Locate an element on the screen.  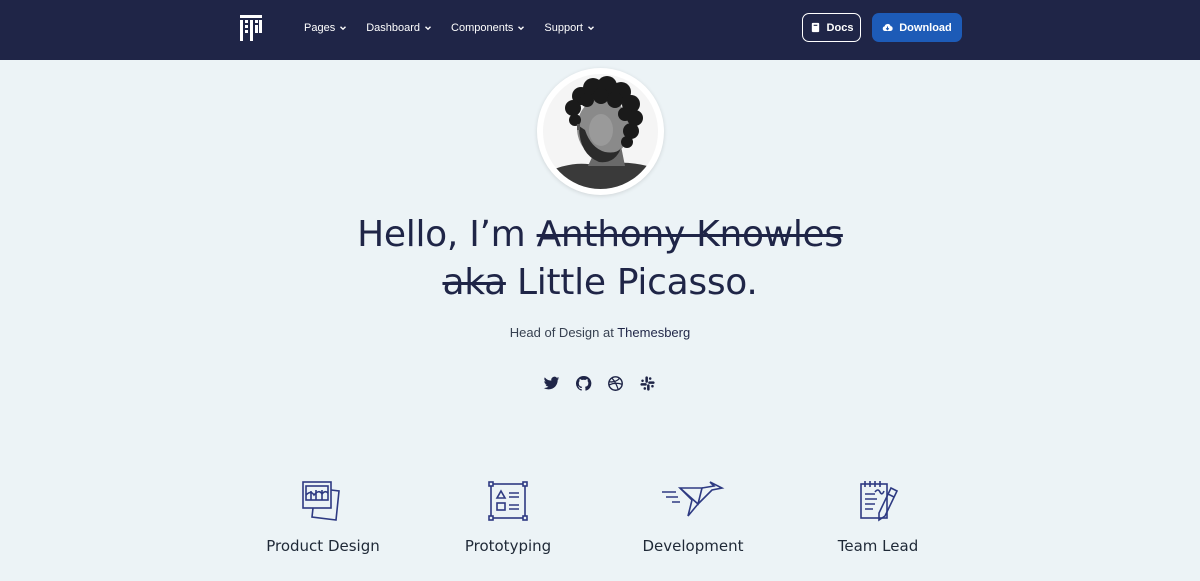
download-button-label: Download is located at coordinates (925, 27).